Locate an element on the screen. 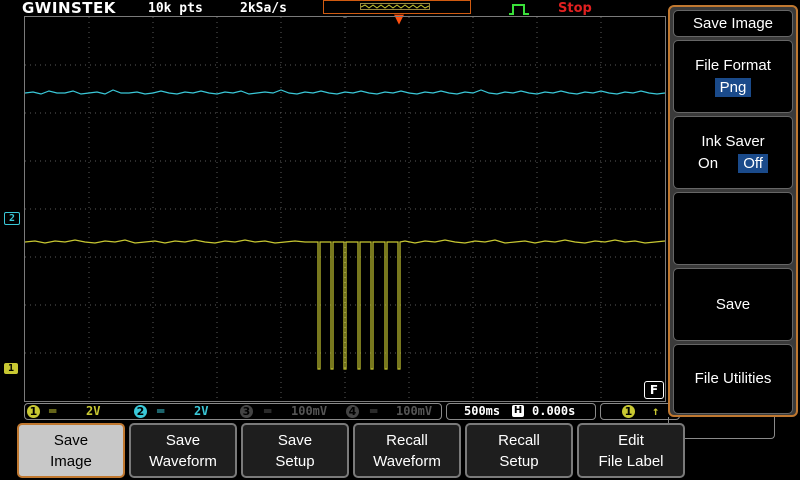 The image size is (800, 480). timebase-position: 0.000s is located at coordinates (554, 411).